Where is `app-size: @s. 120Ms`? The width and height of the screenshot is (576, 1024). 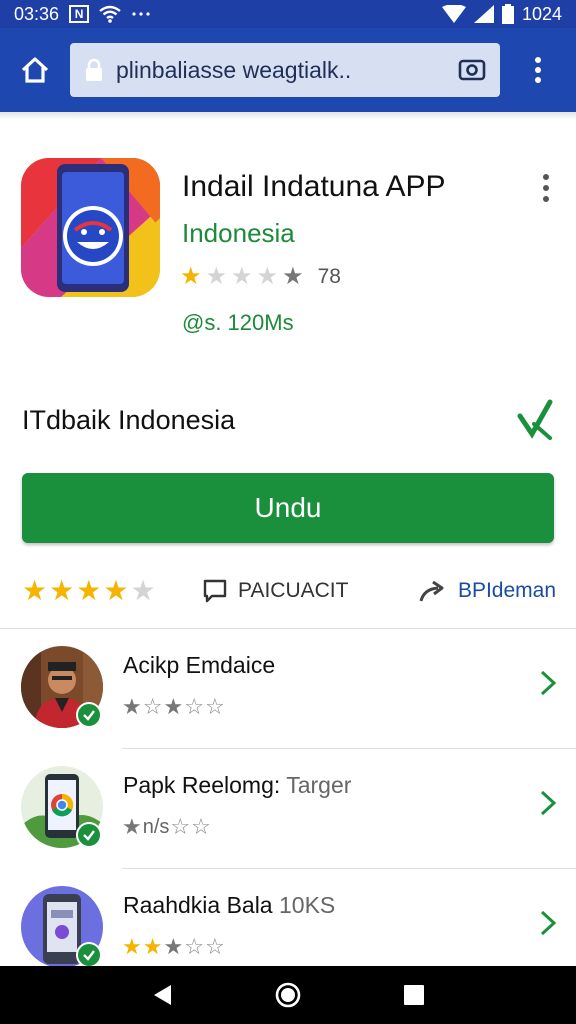
app-size: @s. 120Ms is located at coordinates (238, 322).